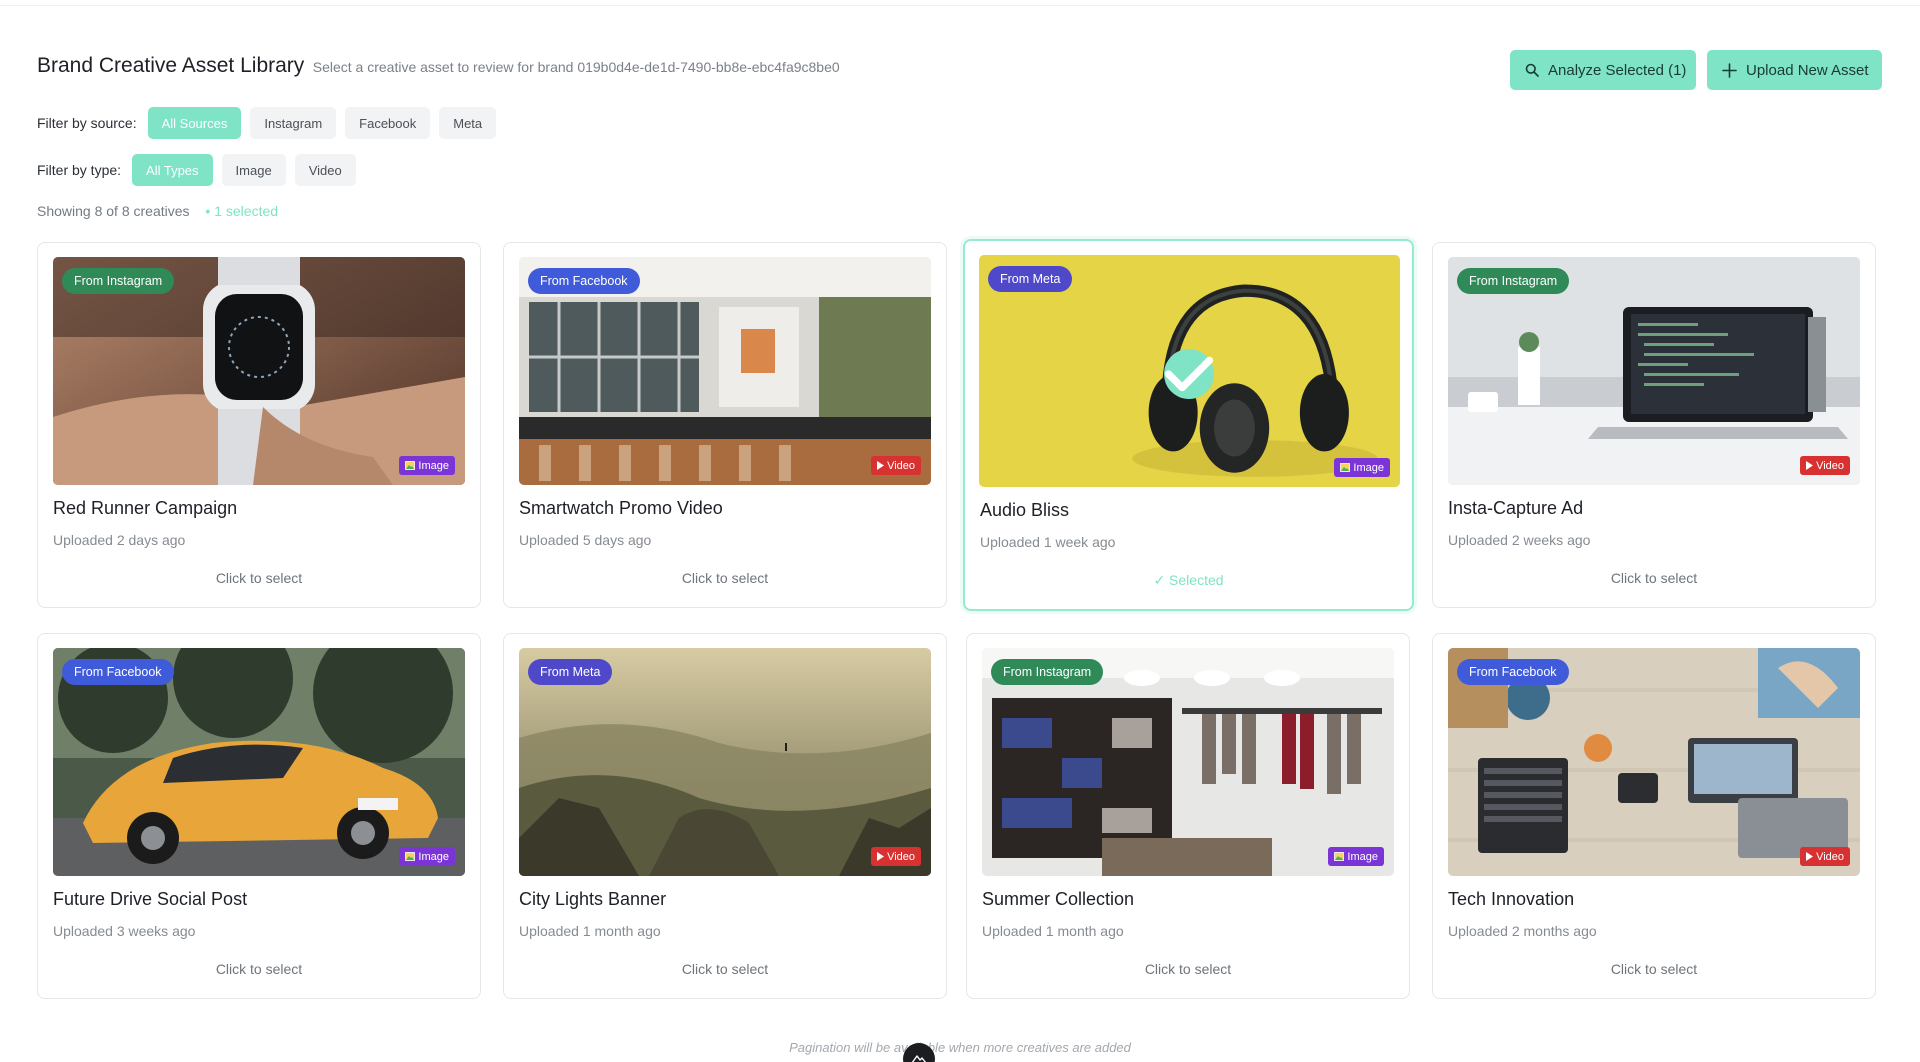 Image resolution: width=1920 pixels, height=1062 pixels. I want to click on selected-check-icon, so click(1189, 374).